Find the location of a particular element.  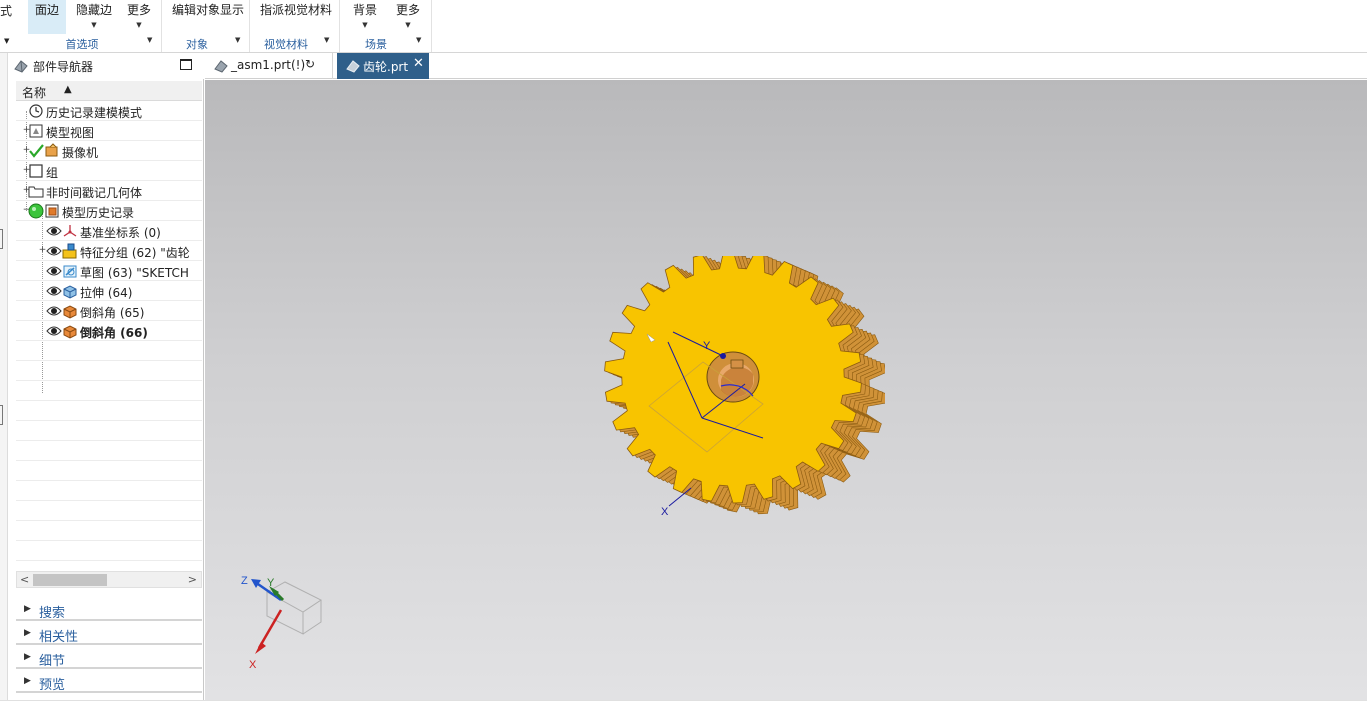

background-label: 背景 is located at coordinates (364, 10).